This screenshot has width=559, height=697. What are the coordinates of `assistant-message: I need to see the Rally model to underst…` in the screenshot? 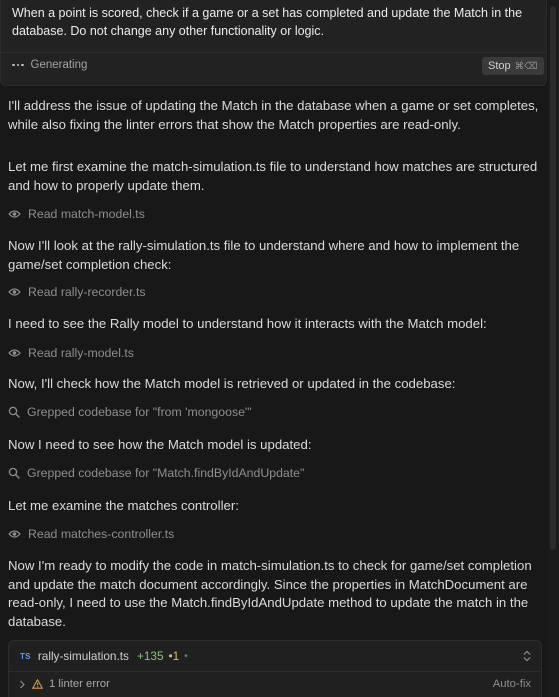 It's located at (247, 323).